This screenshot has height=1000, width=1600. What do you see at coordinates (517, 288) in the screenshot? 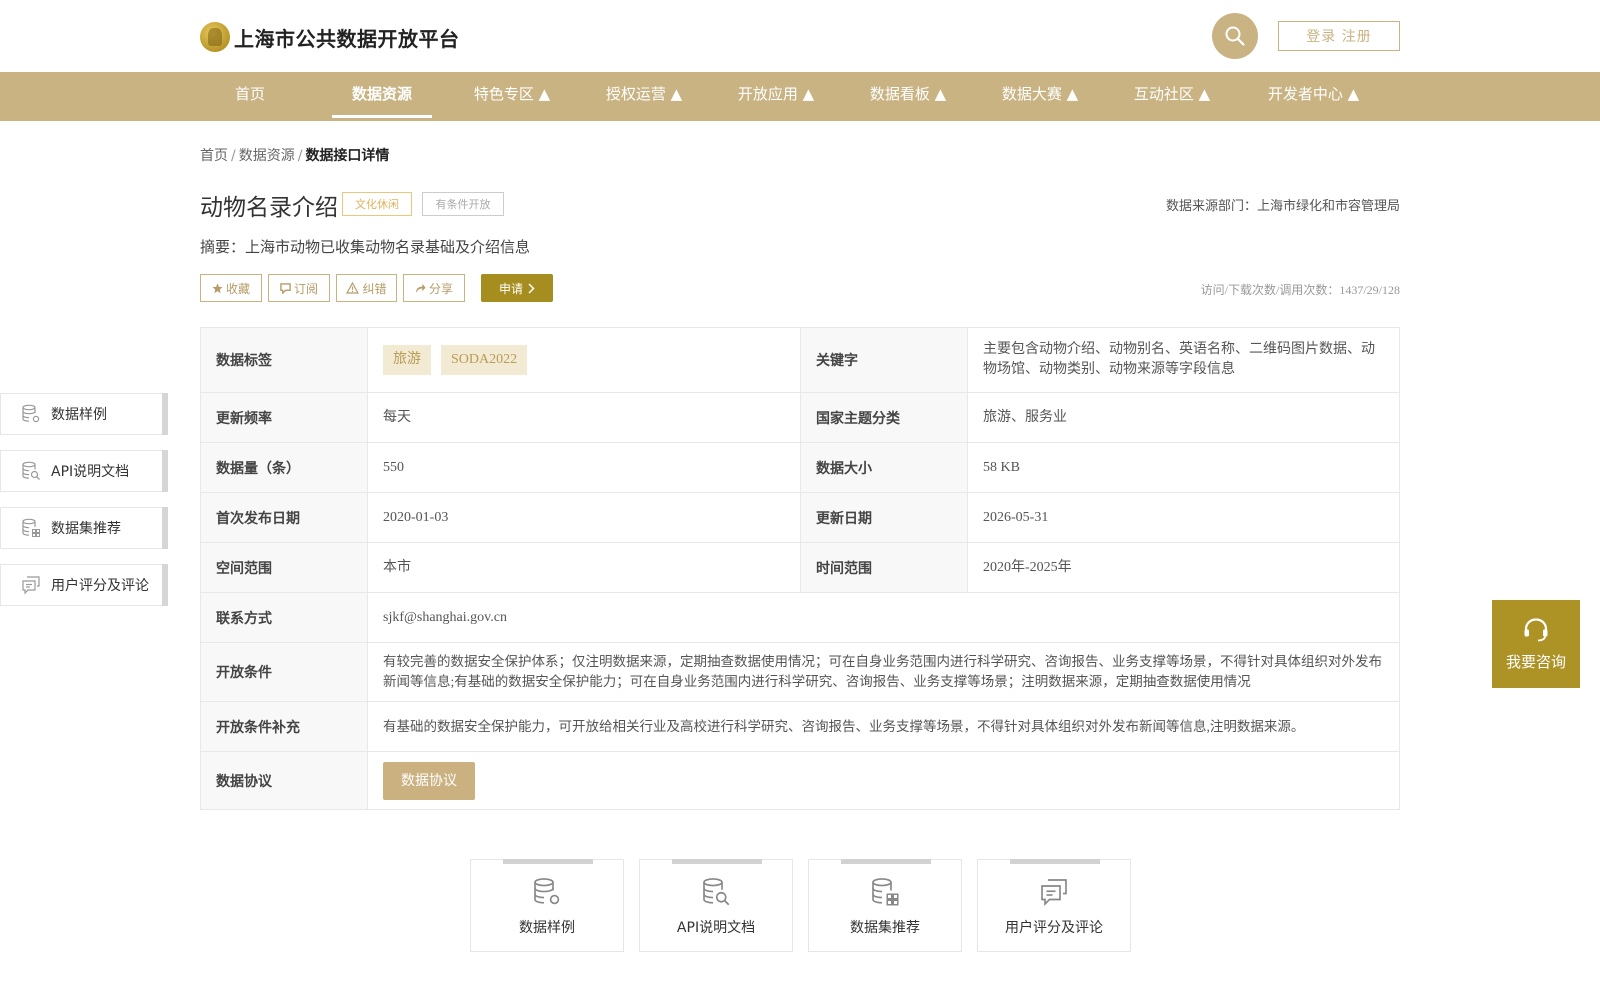
I see `apply-button: 申请` at bounding box center [517, 288].